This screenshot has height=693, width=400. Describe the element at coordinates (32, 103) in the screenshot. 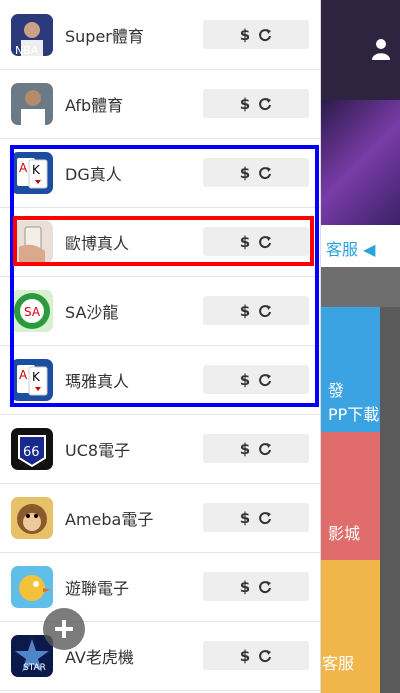

I see `soccer-player-icon` at that location.